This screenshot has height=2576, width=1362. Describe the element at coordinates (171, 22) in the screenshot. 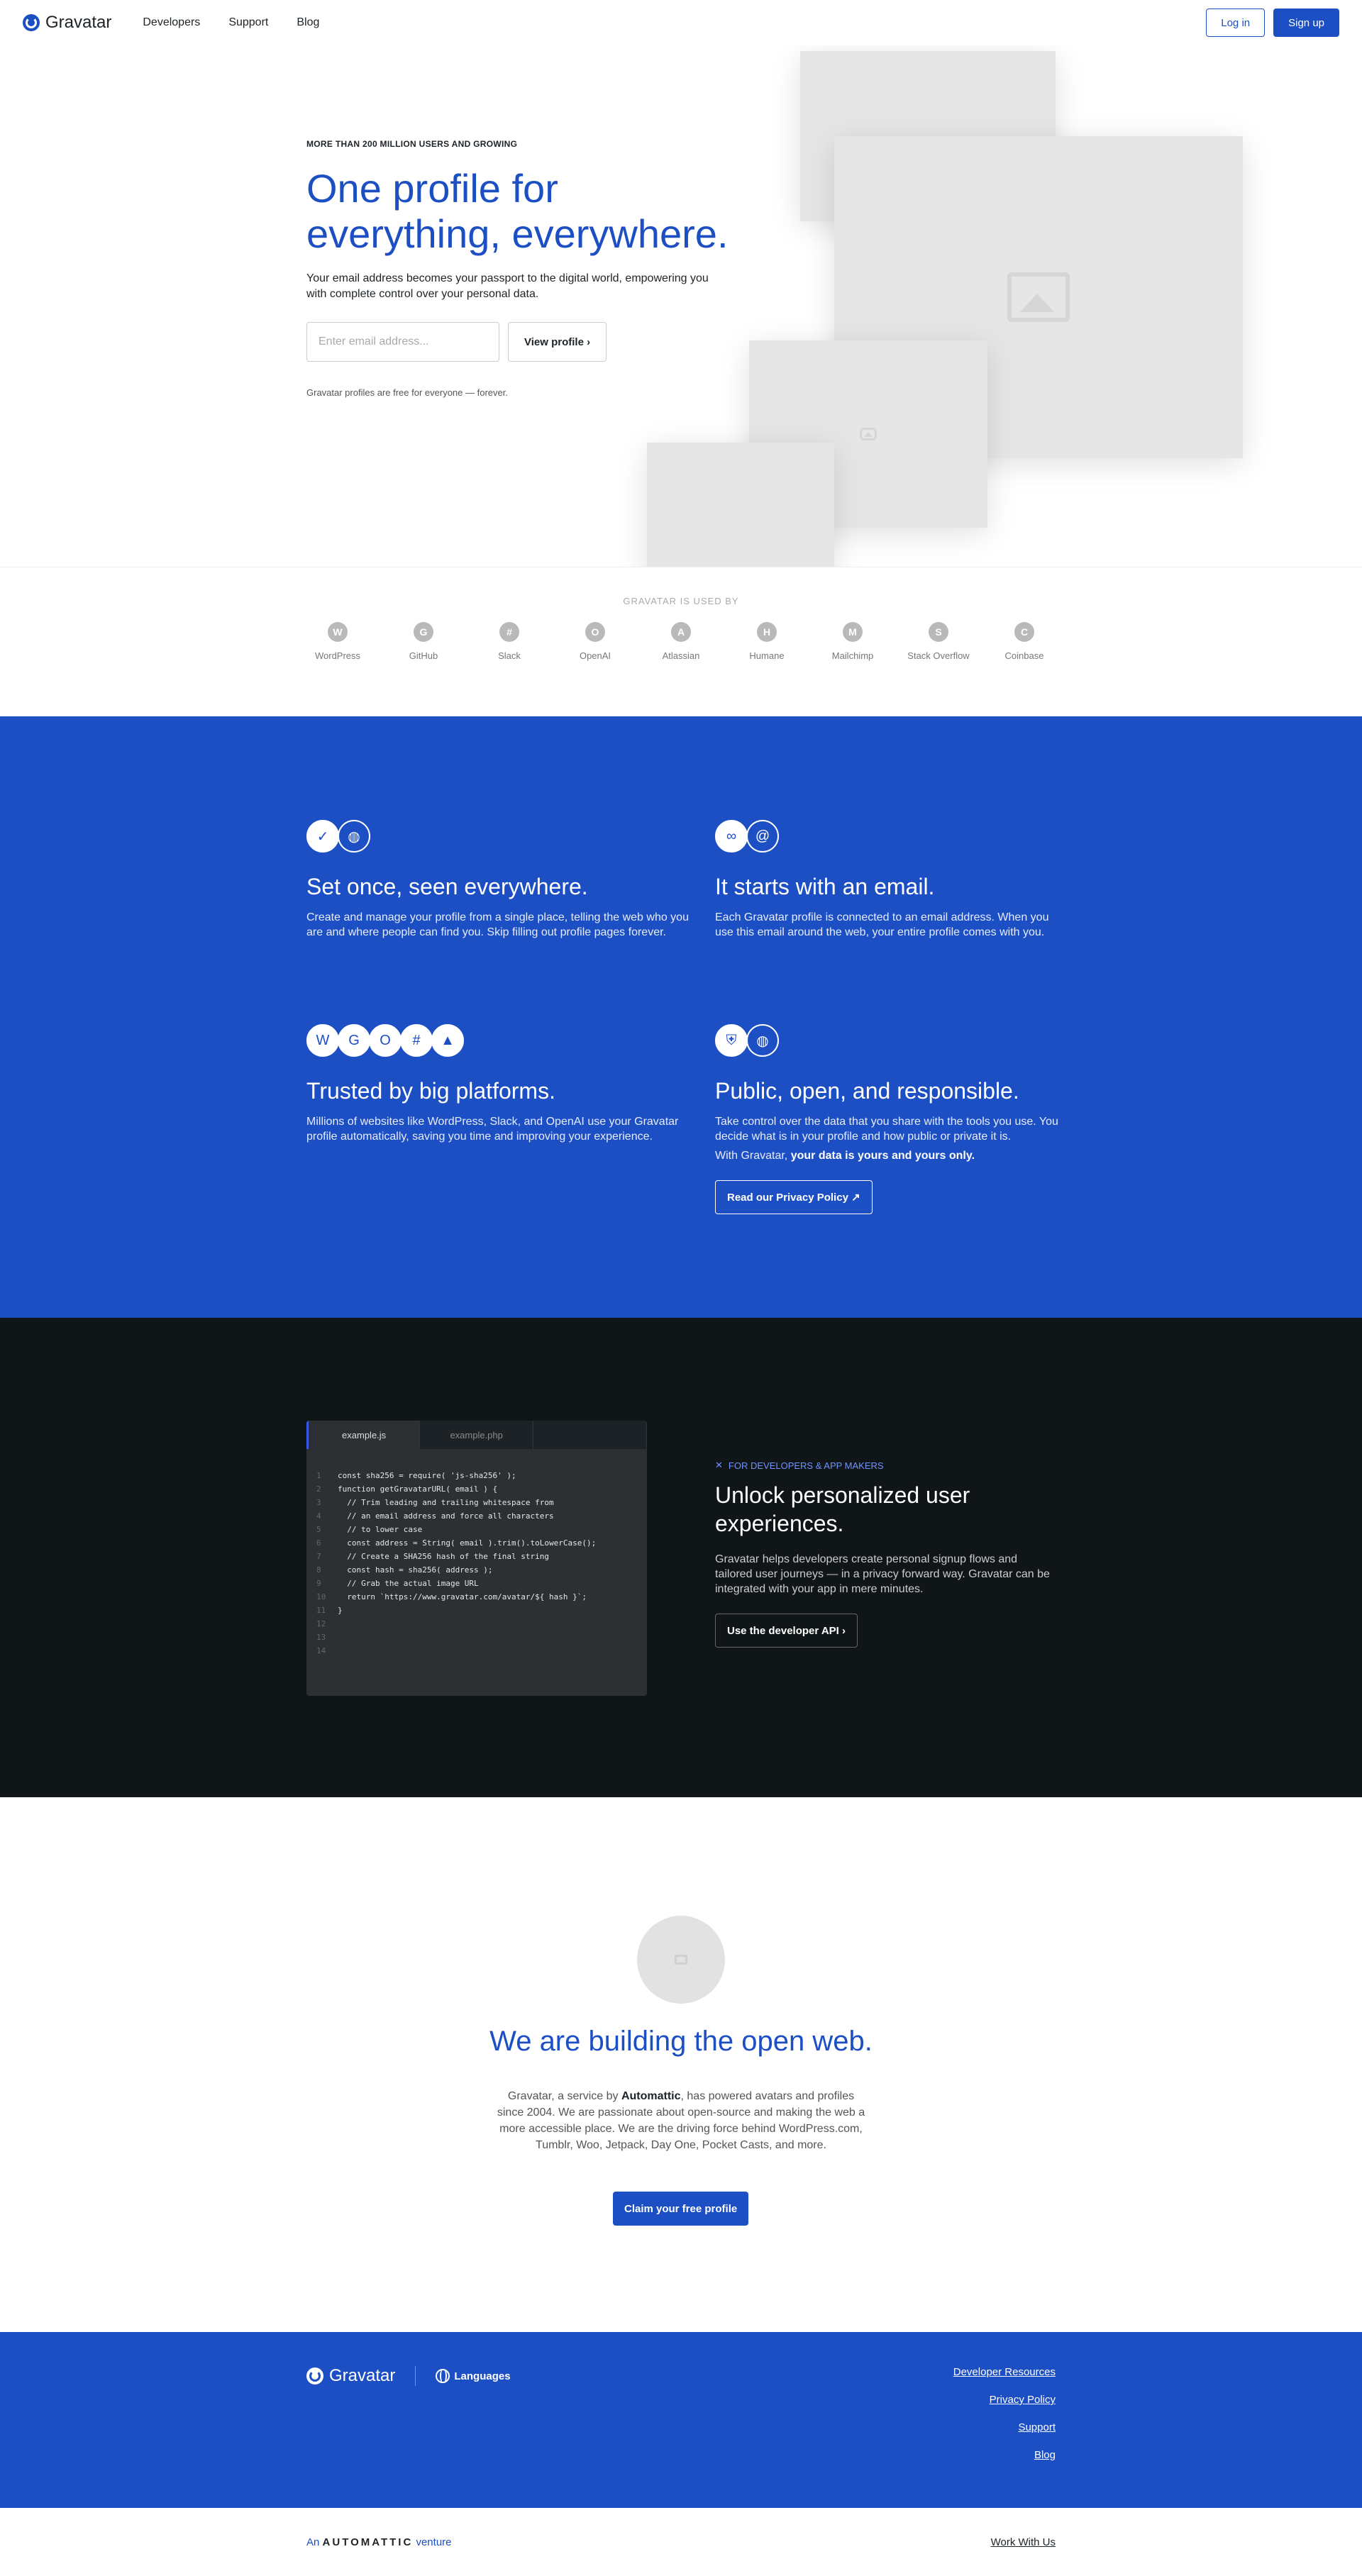

I see `nav-developers: Developers` at that location.